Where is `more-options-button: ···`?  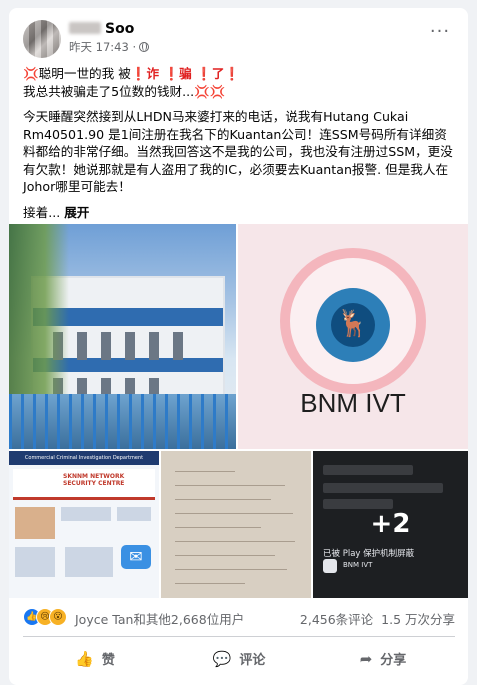 more-options-button: ··· is located at coordinates (440, 36).